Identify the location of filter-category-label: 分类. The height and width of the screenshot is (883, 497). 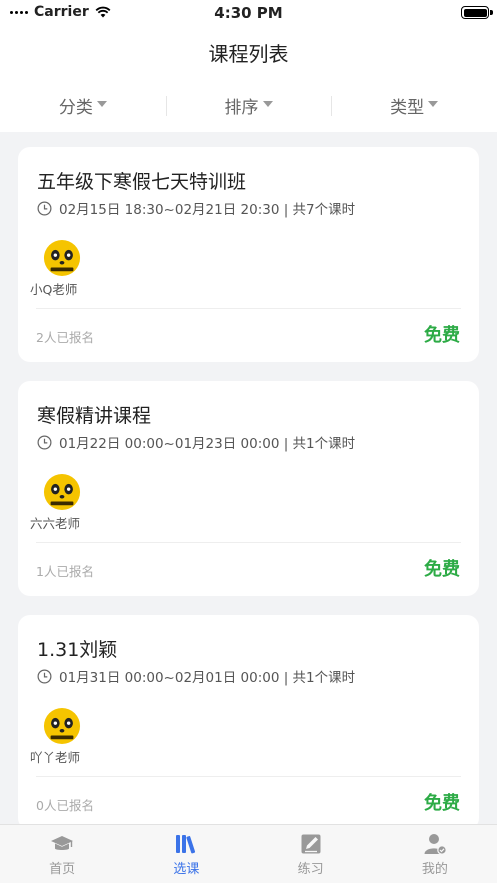
(75, 107).